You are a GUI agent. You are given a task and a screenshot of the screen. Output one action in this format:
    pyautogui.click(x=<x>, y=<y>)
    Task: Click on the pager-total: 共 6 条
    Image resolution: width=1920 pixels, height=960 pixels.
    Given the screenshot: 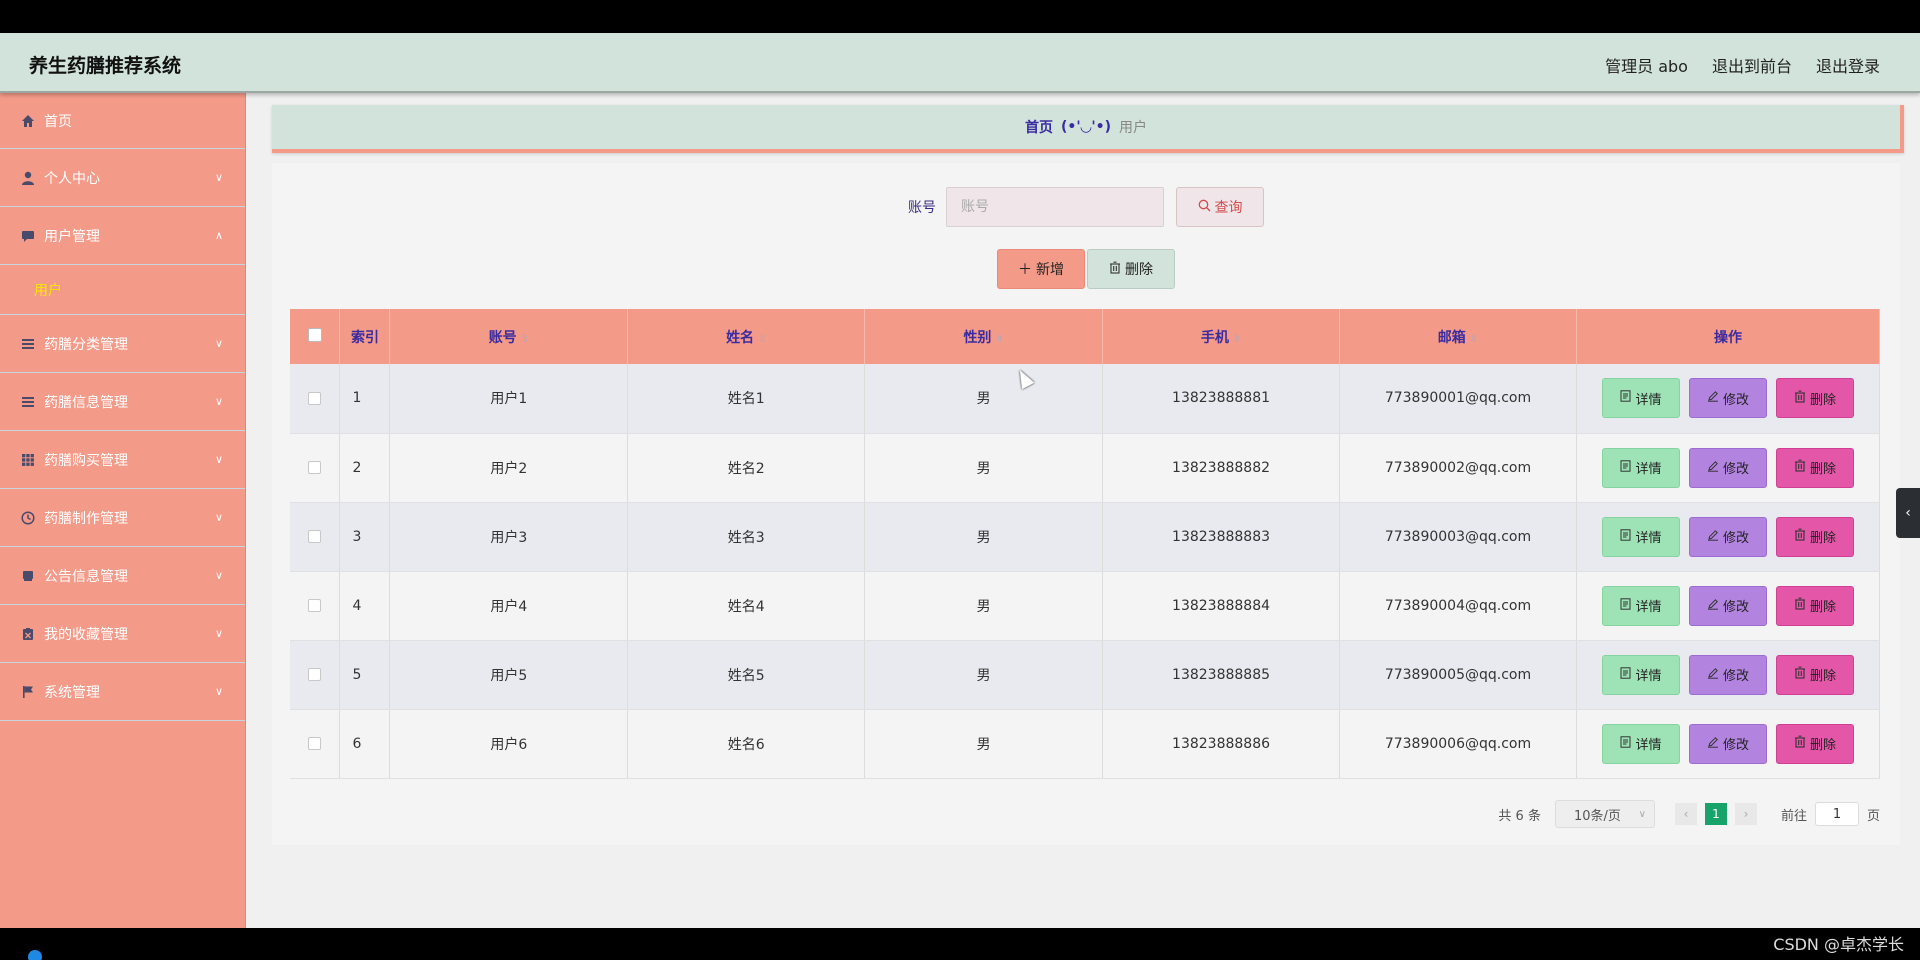 What is the action you would take?
    pyautogui.click(x=1519, y=816)
    